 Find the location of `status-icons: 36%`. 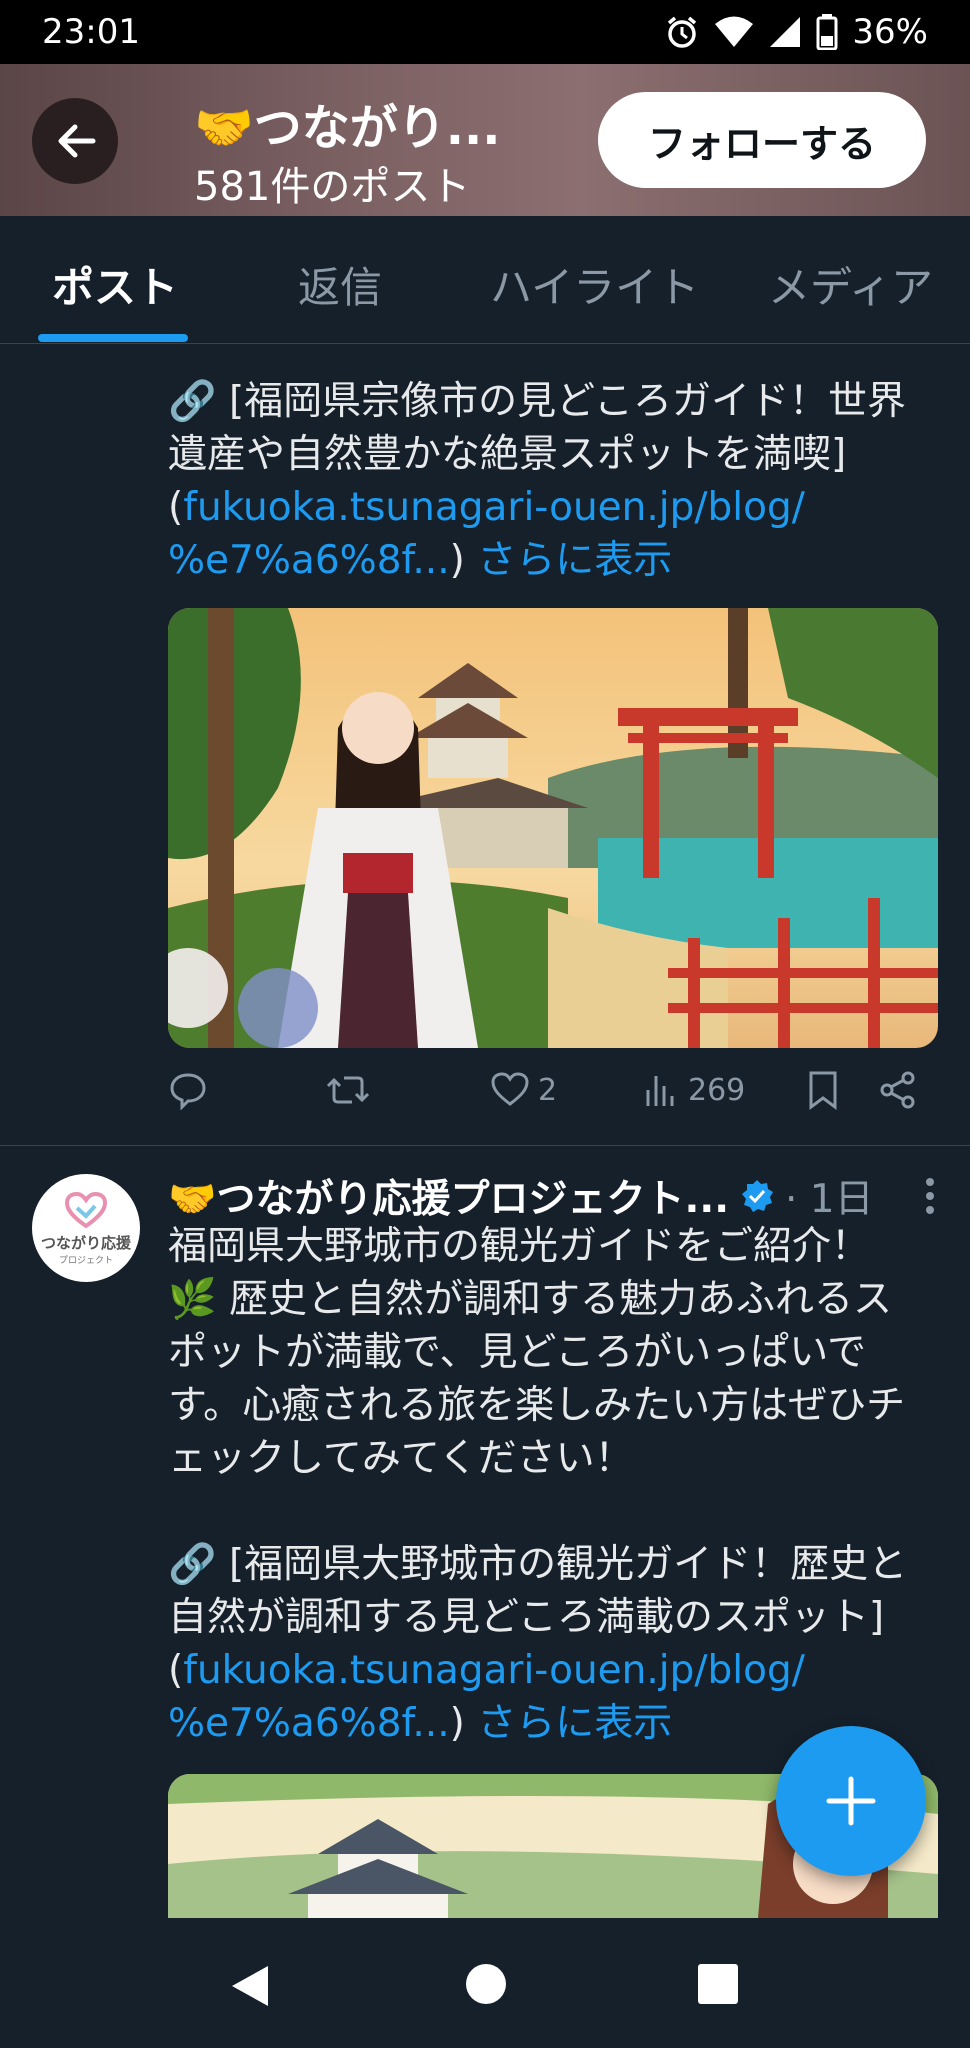

status-icons: 36% is located at coordinates (796, 32).